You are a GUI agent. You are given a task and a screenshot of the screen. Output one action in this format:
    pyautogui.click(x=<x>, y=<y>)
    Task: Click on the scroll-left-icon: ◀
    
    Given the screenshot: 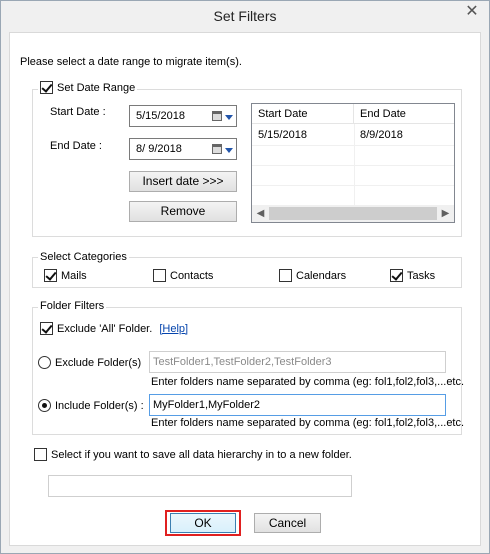 What is the action you would take?
    pyautogui.click(x=260, y=213)
    